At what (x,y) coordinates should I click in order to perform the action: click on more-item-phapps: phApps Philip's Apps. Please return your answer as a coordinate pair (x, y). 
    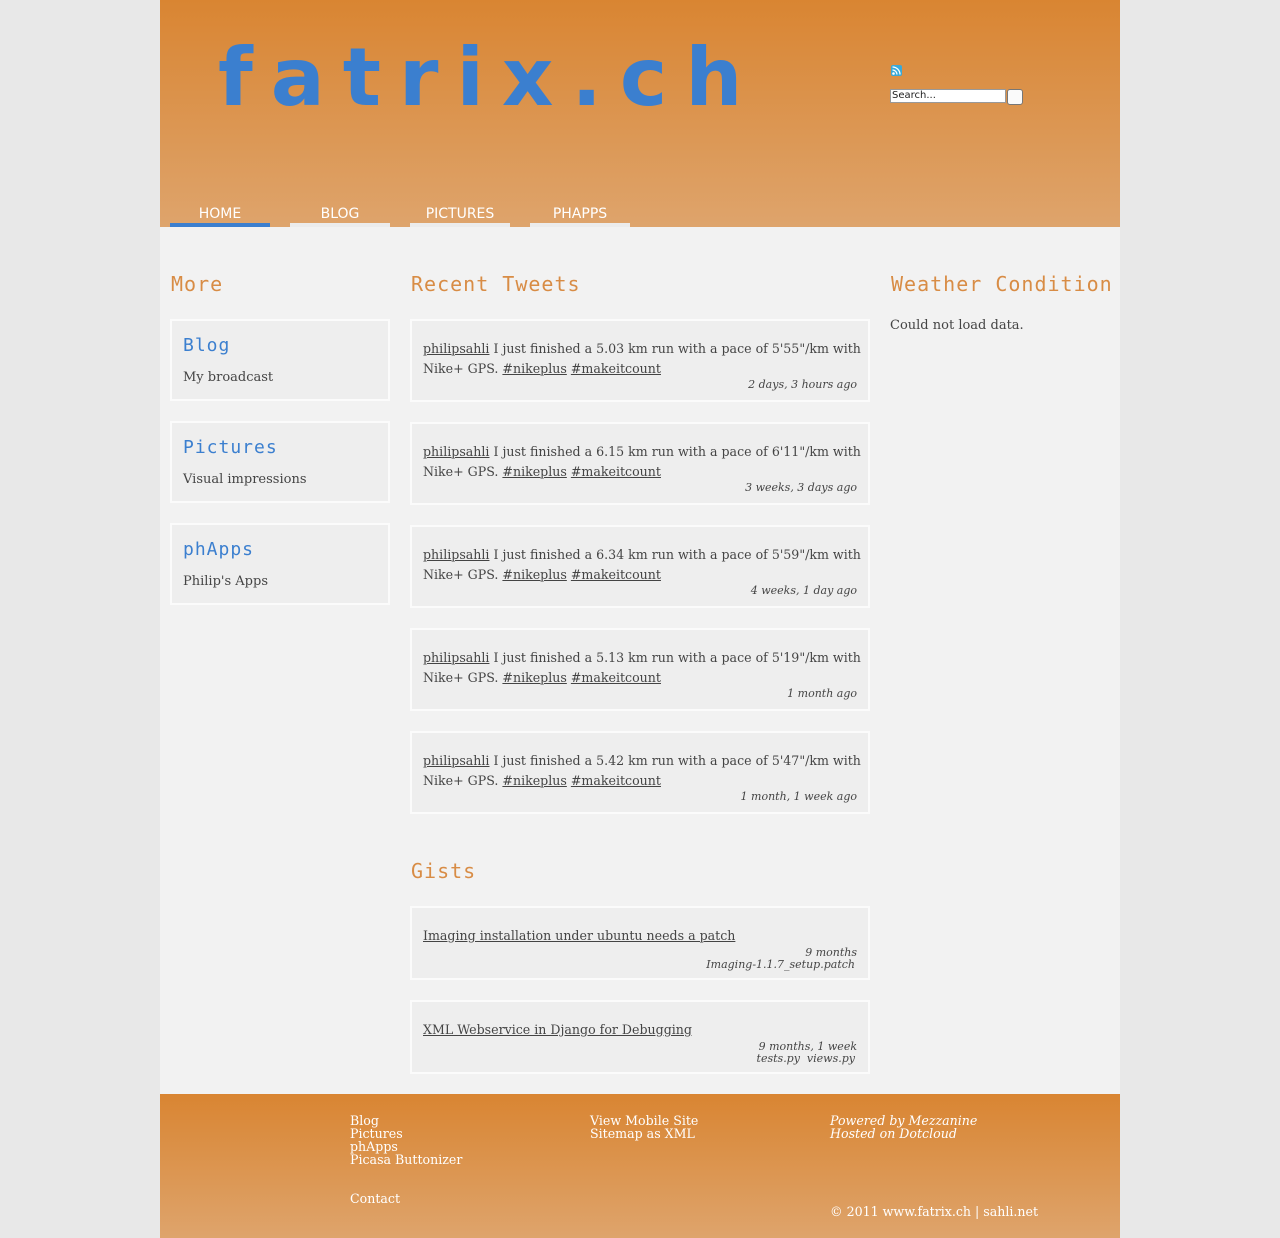
    Looking at the image, I should click on (280, 564).